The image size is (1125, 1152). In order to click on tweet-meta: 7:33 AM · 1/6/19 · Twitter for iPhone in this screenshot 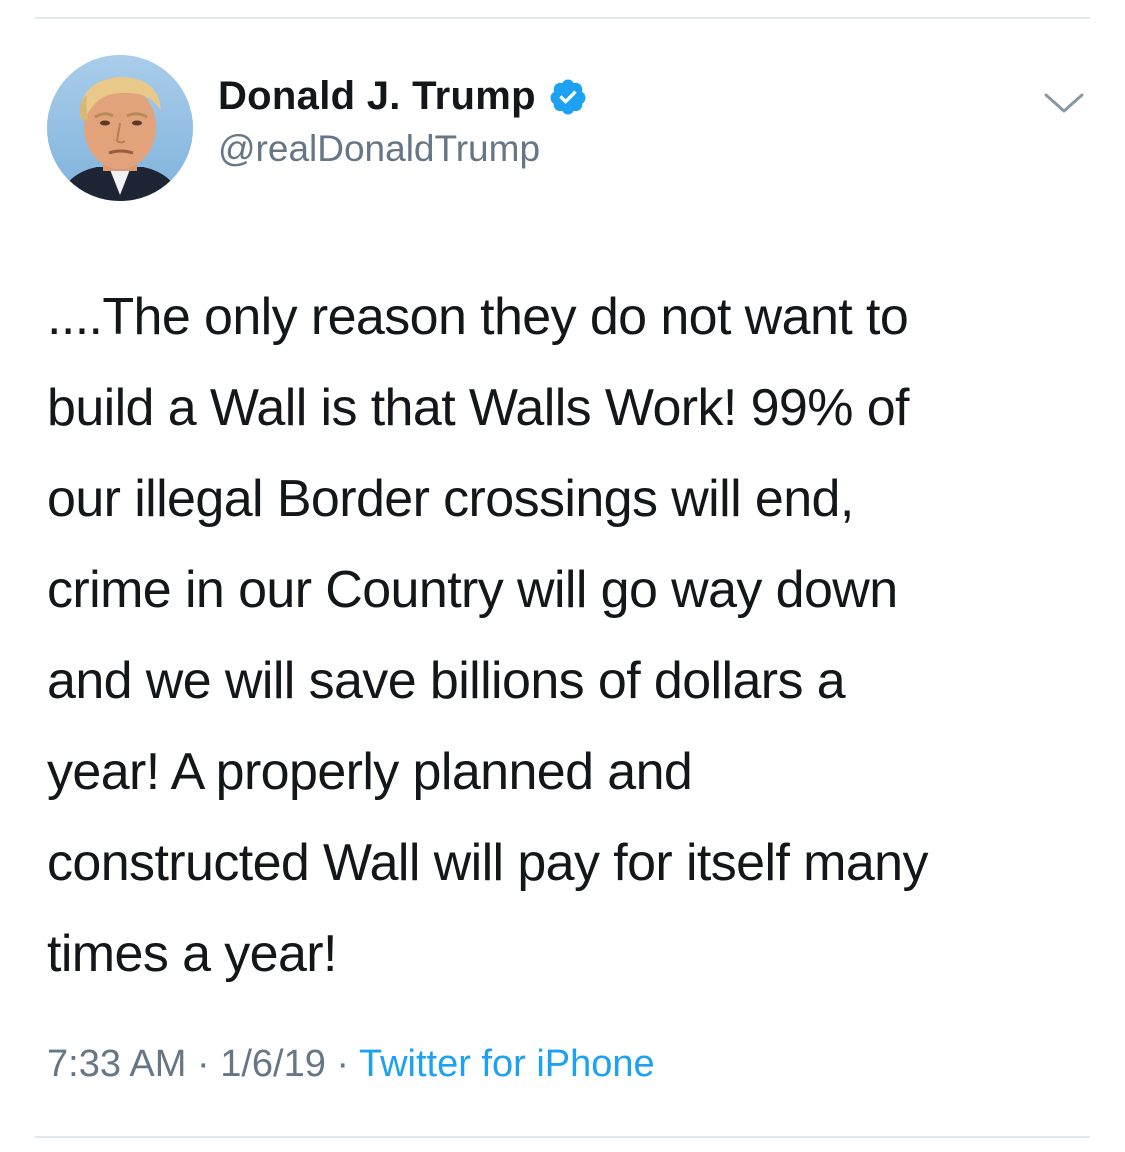, I will do `click(351, 1064)`.